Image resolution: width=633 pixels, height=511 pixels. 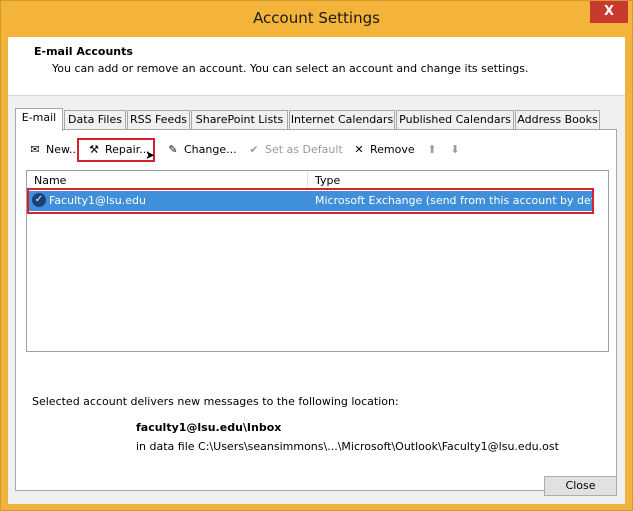 I want to click on repair-tools-icon: ⚒, so click(x=94, y=149).